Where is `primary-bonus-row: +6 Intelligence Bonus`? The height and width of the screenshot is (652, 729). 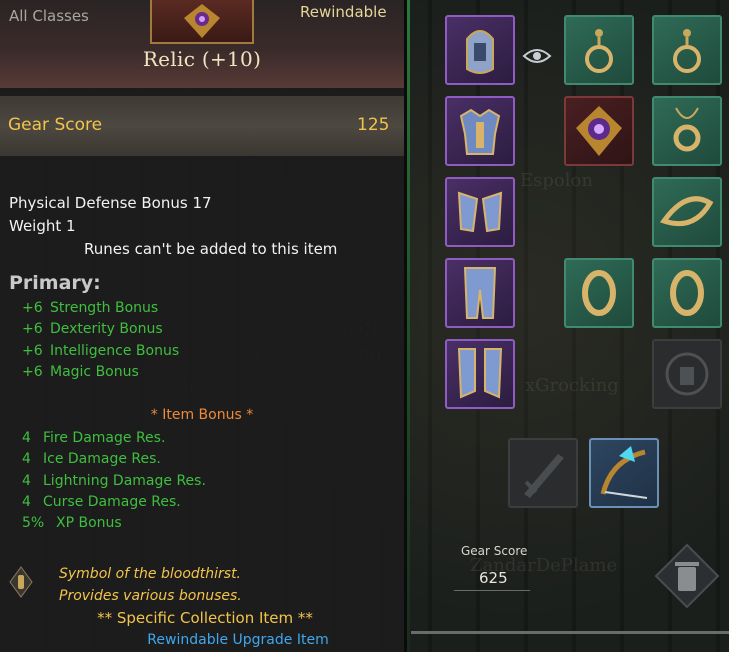 primary-bonus-row: +6 Intelligence Bonus is located at coordinates (100, 351).